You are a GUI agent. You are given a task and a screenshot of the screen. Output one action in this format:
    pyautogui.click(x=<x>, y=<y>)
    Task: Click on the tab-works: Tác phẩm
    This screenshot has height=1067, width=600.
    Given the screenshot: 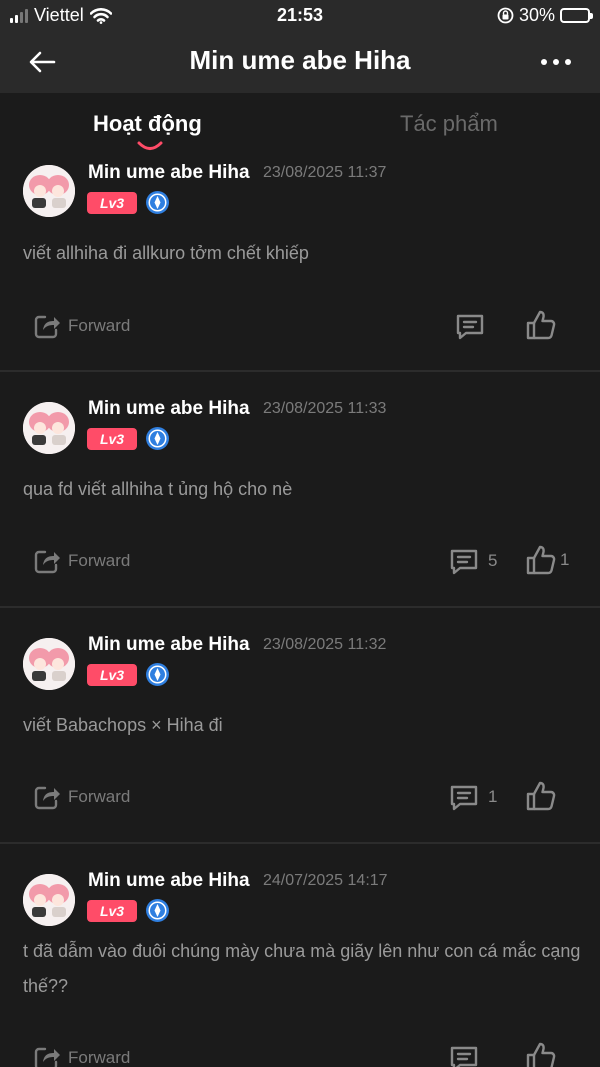 What is the action you would take?
    pyautogui.click(x=449, y=124)
    